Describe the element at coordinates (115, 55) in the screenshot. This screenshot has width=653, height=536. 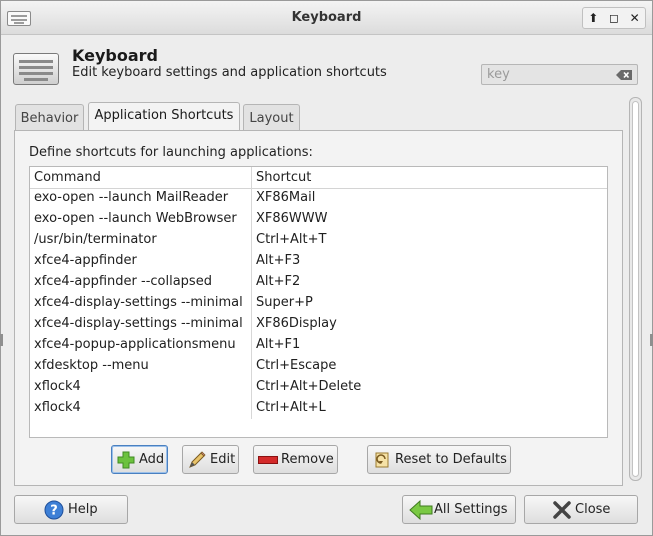
I see `page-title: Keyboard` at that location.